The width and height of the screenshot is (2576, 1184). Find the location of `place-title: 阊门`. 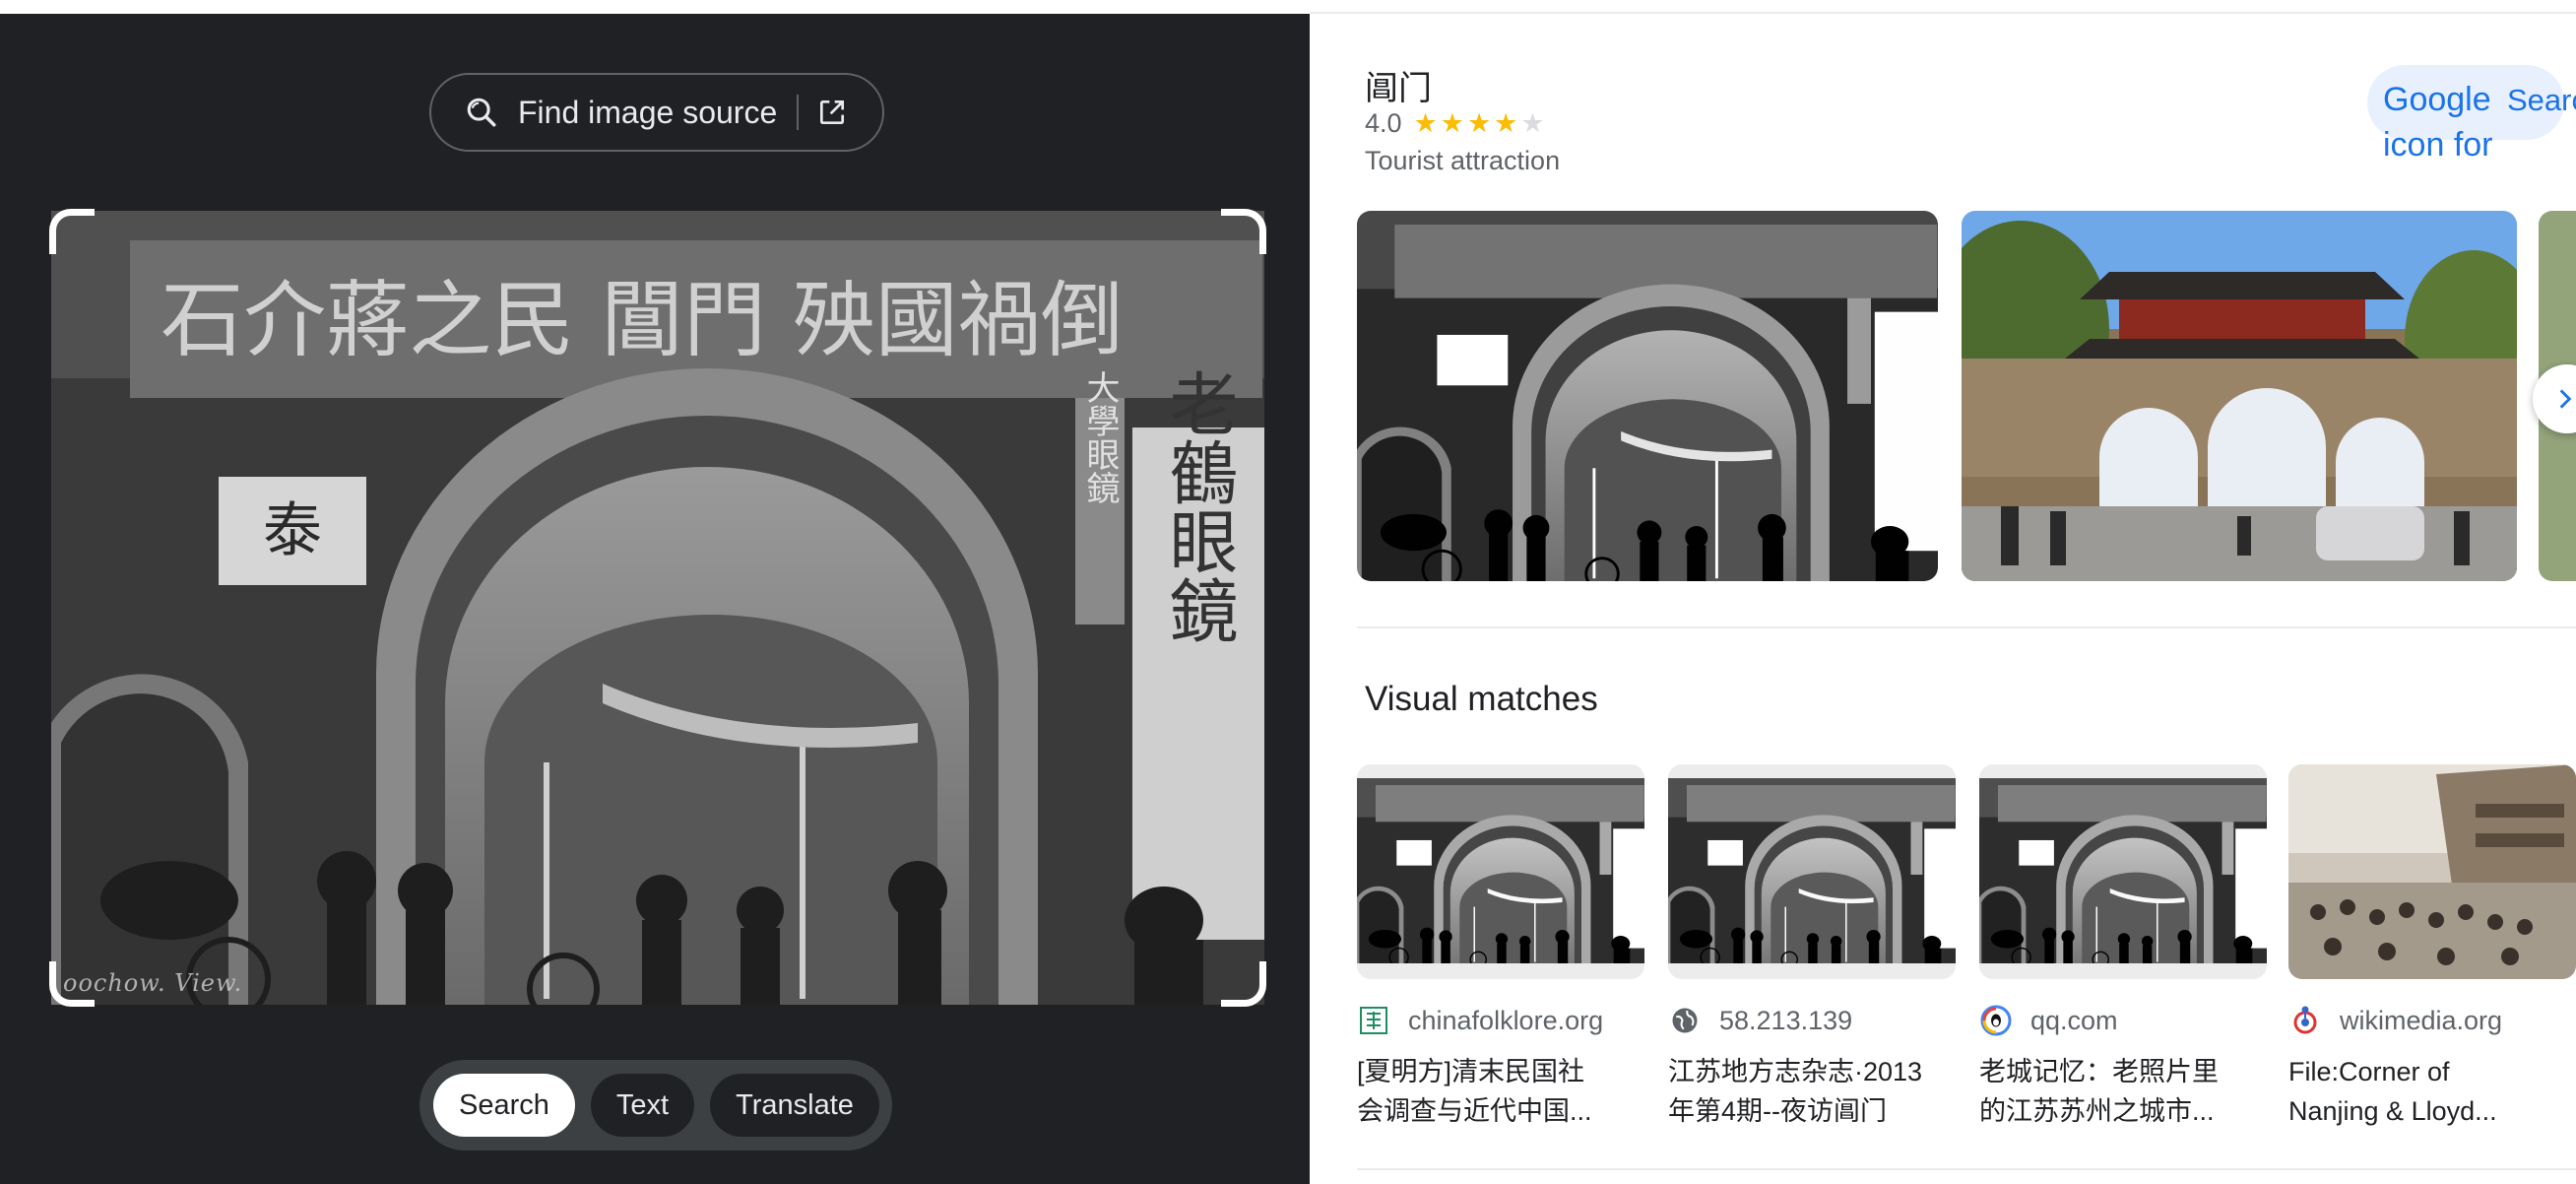

place-title: 阊门 is located at coordinates (1398, 85).